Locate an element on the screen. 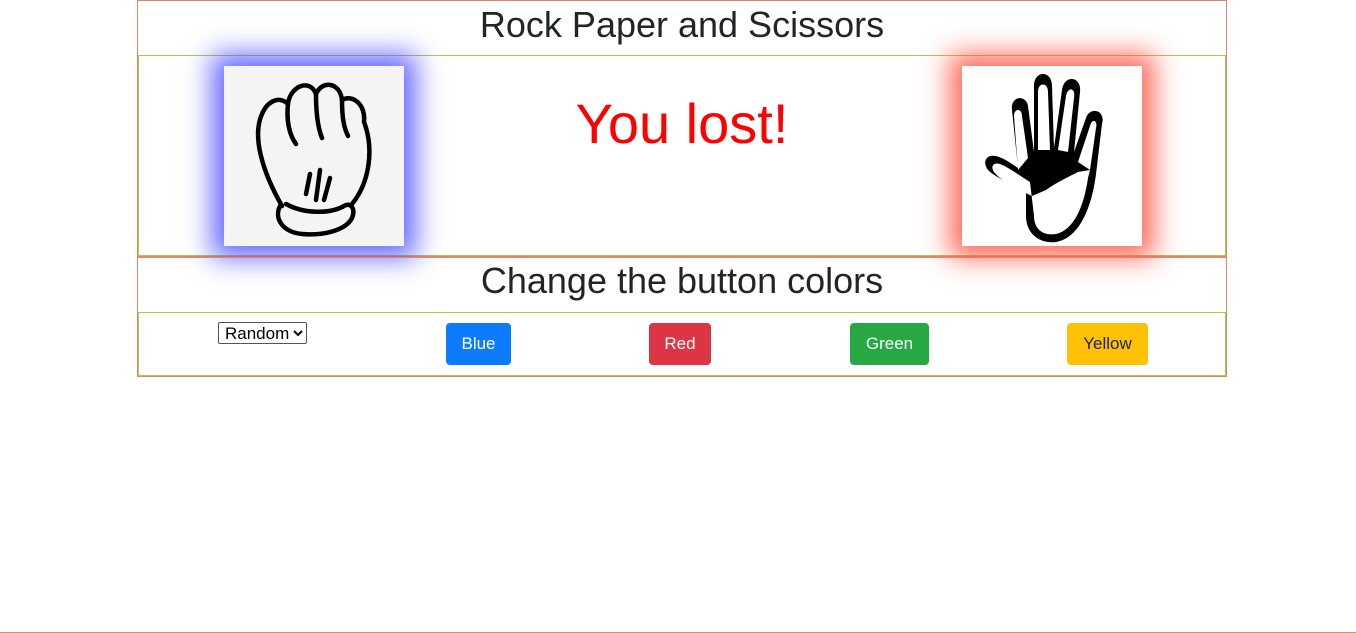 Image resolution: width=1356 pixels, height=633 pixels. button-row: Random Blue Red Green Yellow is located at coordinates (682, 344).